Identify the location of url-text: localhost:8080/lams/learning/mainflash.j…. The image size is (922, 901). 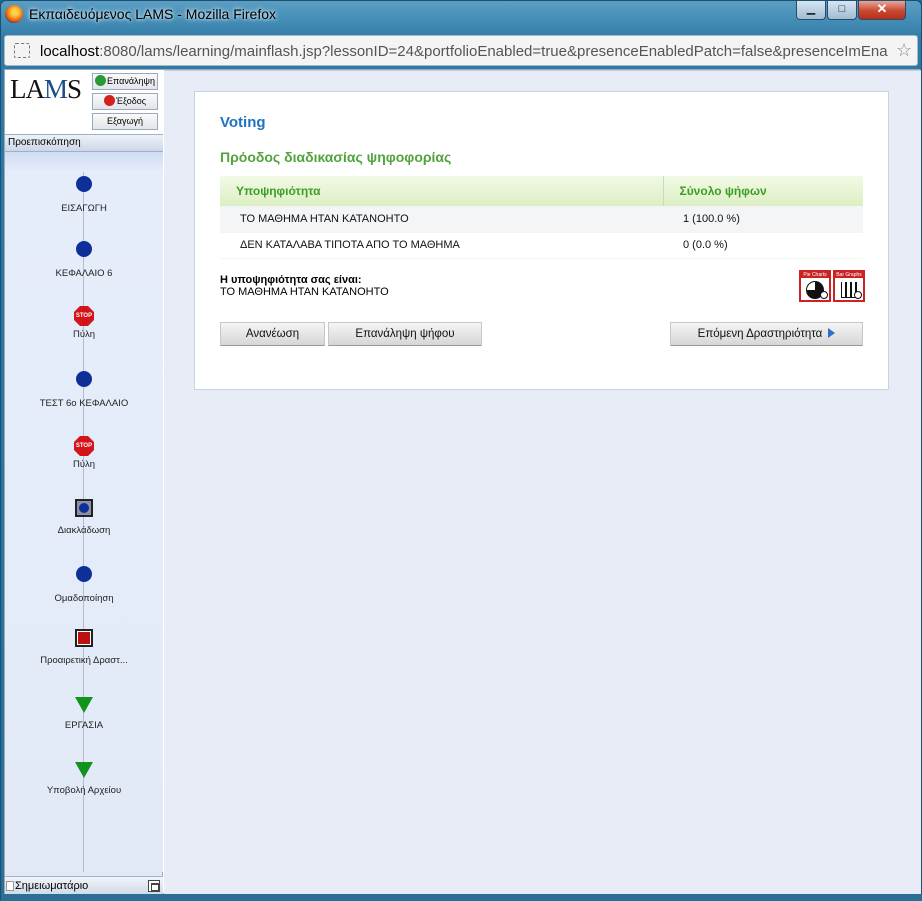
(465, 51).